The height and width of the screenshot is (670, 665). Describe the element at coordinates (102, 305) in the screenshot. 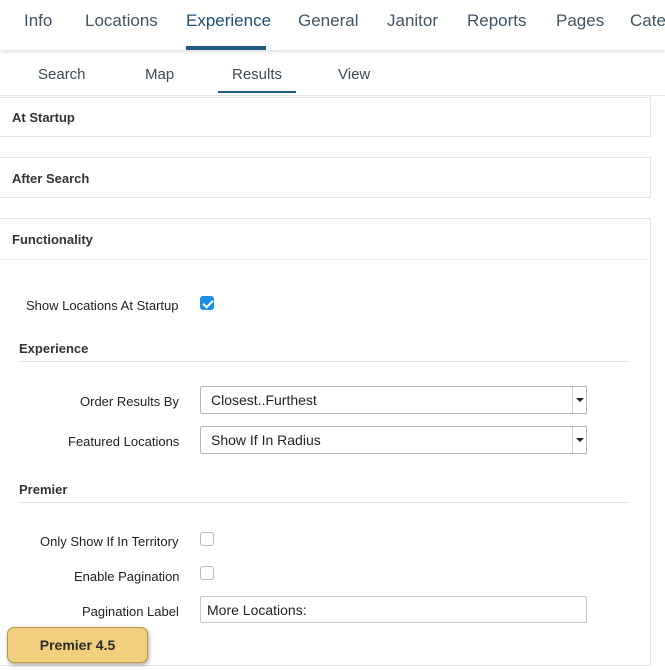

I see `show-locations-label: Show Locations At Startup` at that location.